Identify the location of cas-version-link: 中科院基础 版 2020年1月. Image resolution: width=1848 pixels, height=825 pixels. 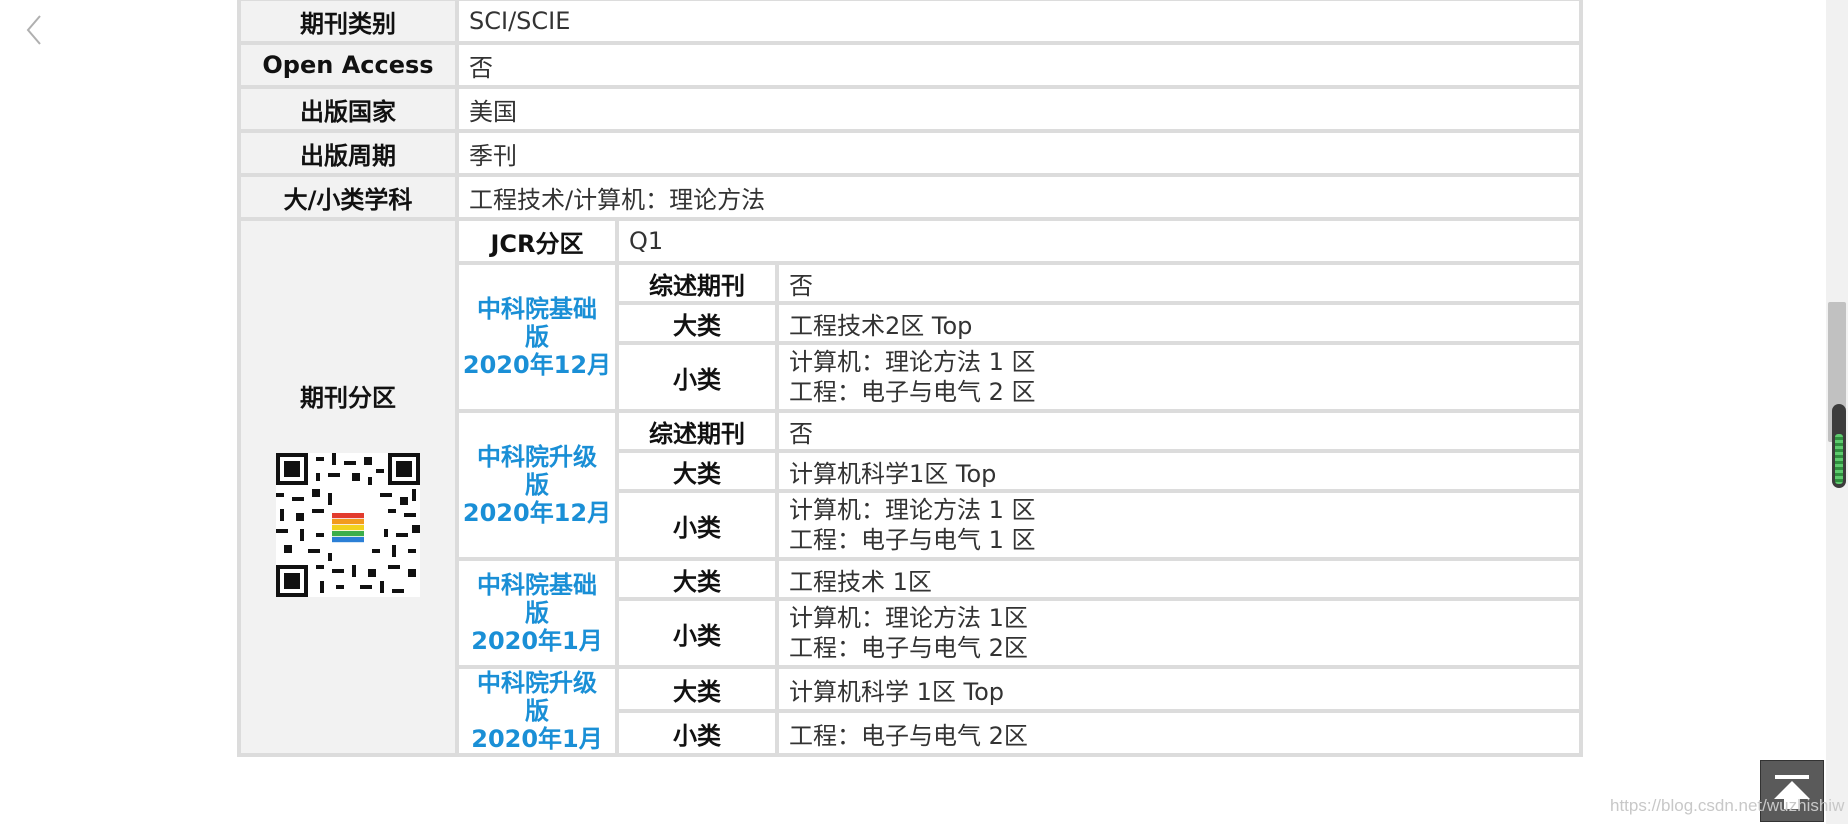
(537, 613).